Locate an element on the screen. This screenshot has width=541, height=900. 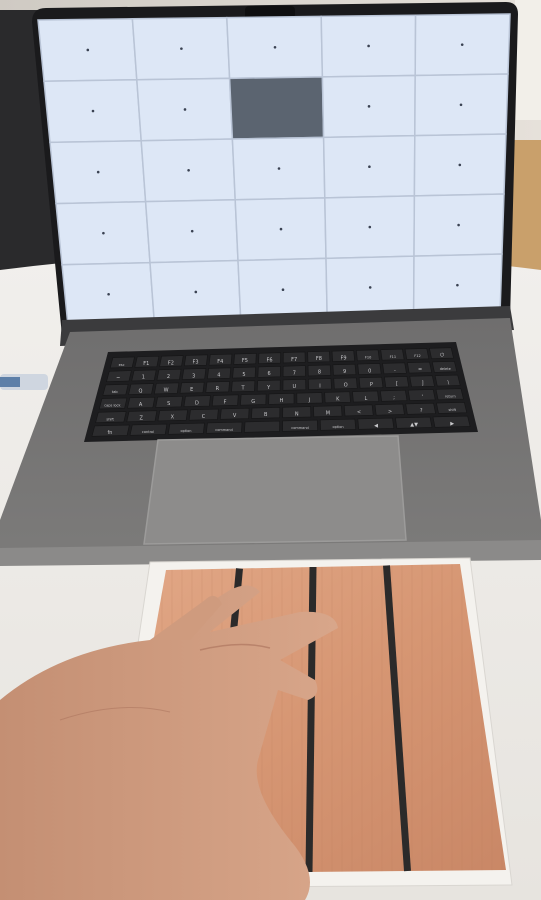
key-label: = is located at coordinates (420, 370).